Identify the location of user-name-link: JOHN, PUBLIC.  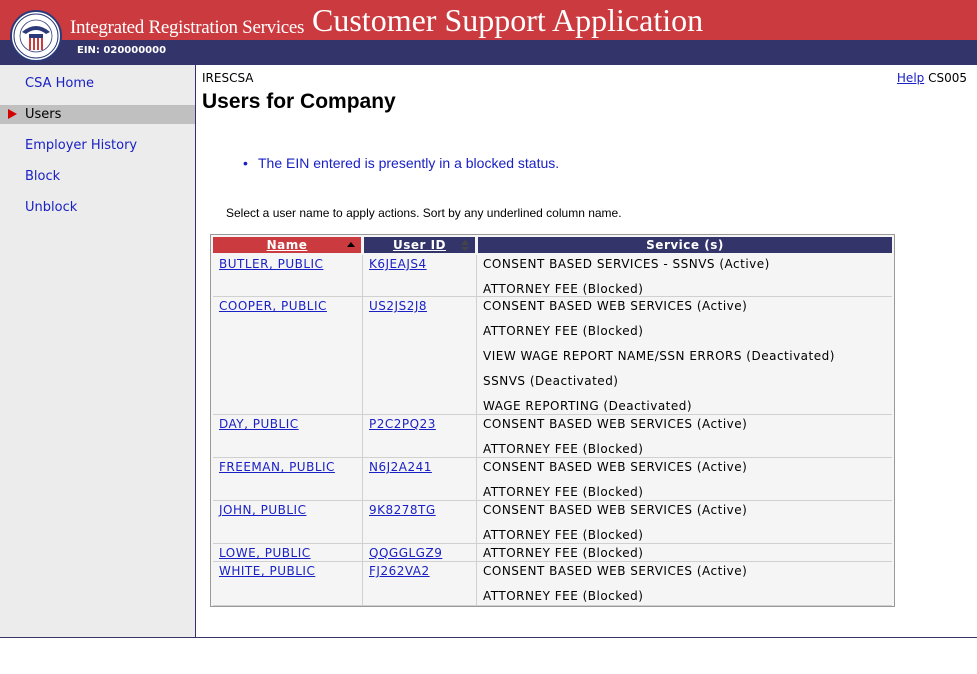
(262, 510).